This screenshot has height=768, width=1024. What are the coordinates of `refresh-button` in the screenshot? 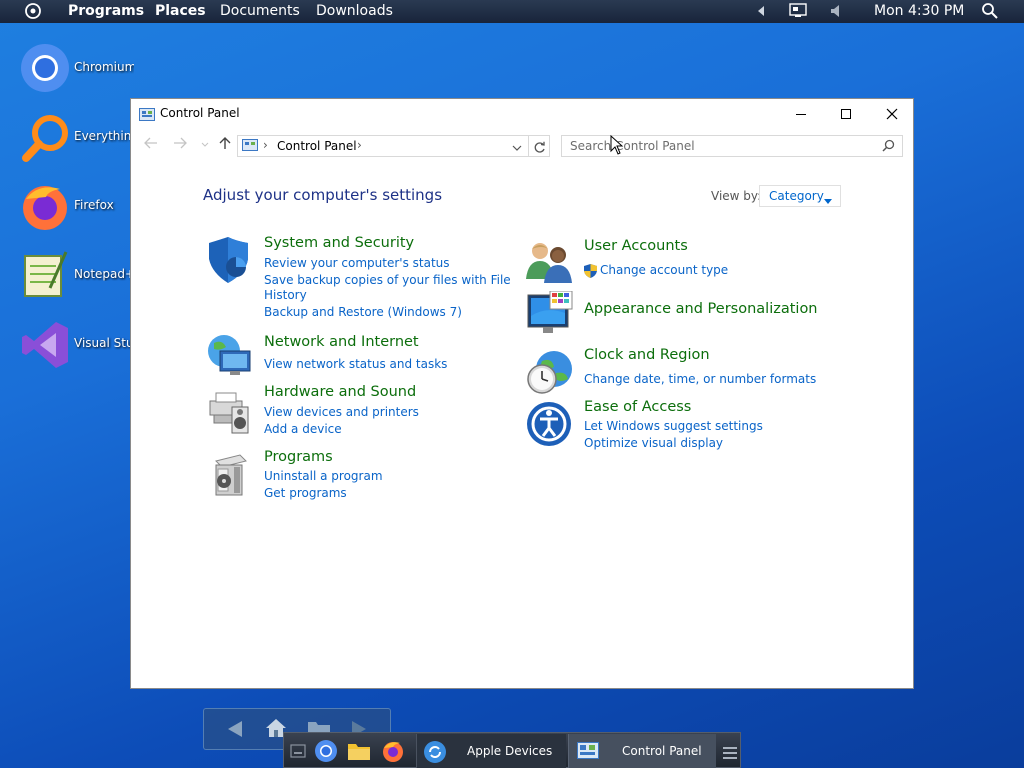 It's located at (539, 146).